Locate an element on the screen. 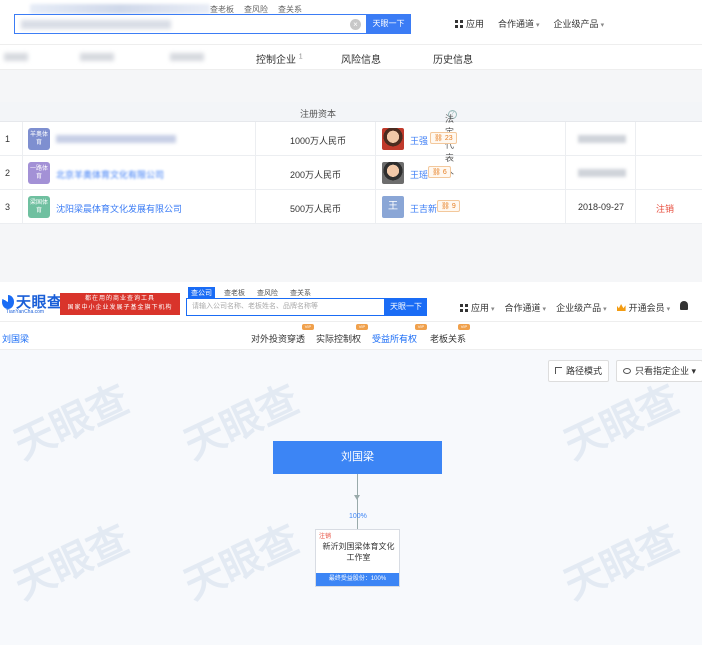 This screenshot has width=702, height=645. clear-icon: × is located at coordinates (355, 24).